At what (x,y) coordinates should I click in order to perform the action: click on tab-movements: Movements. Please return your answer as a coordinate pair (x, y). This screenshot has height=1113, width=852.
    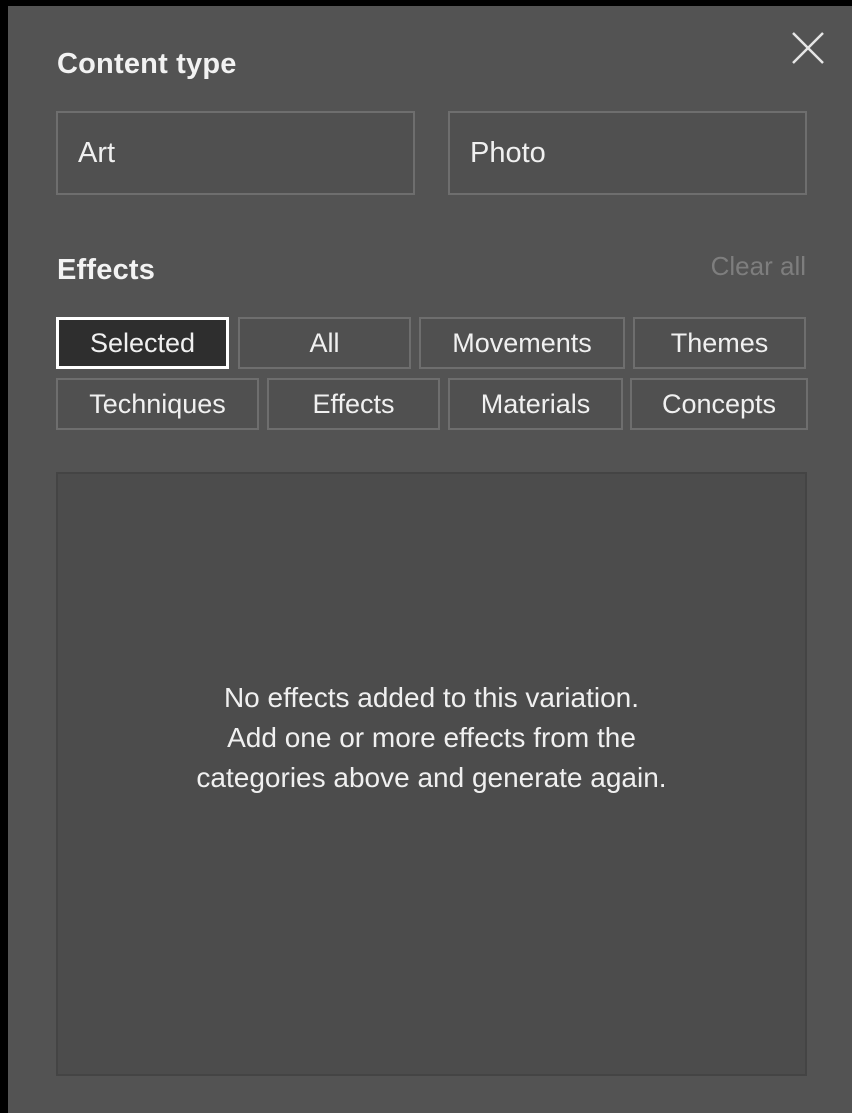
    Looking at the image, I should click on (522, 343).